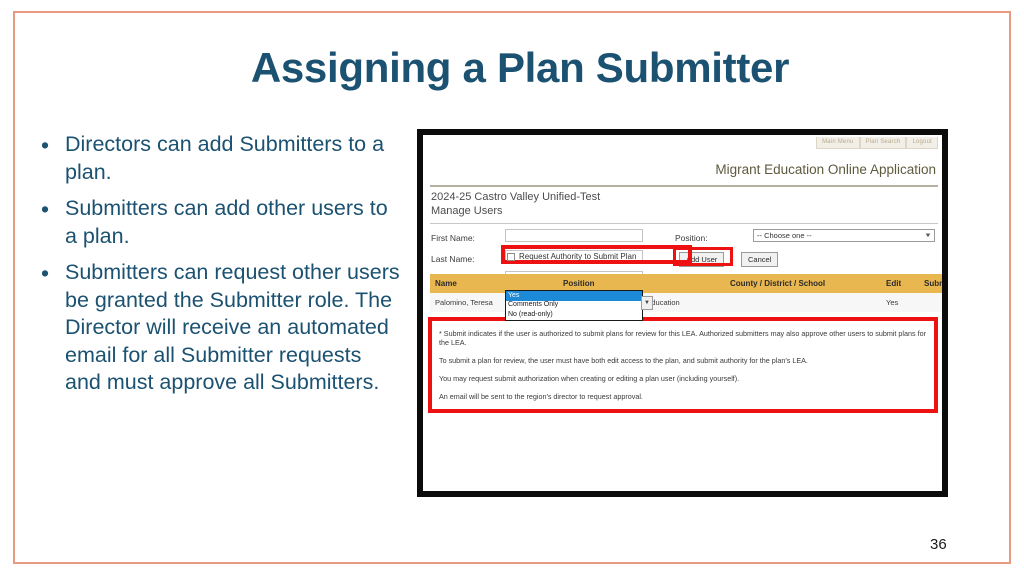  I want to click on column-header-county-district-school: County / District / School, so click(803, 283).